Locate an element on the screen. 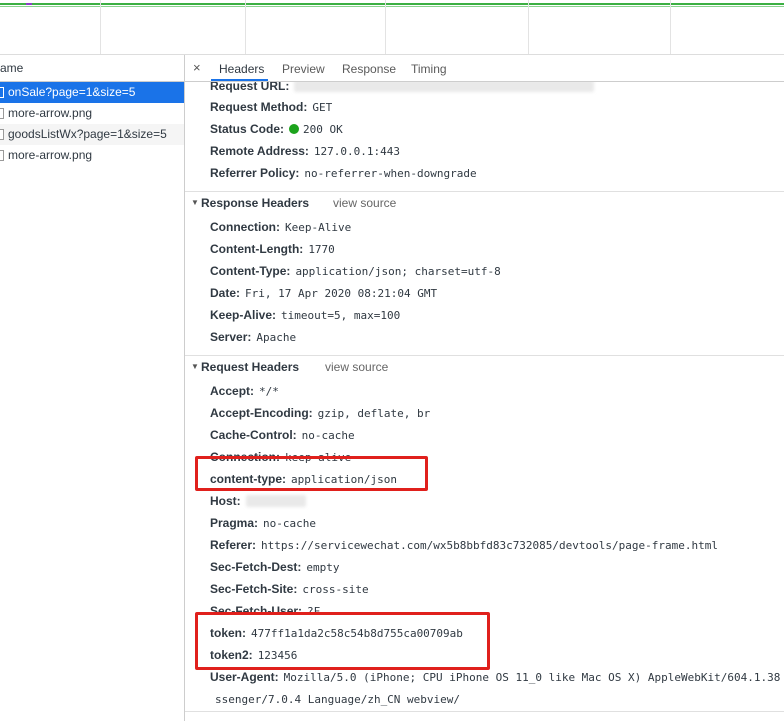  timeline-bar is located at coordinates (392, 4).